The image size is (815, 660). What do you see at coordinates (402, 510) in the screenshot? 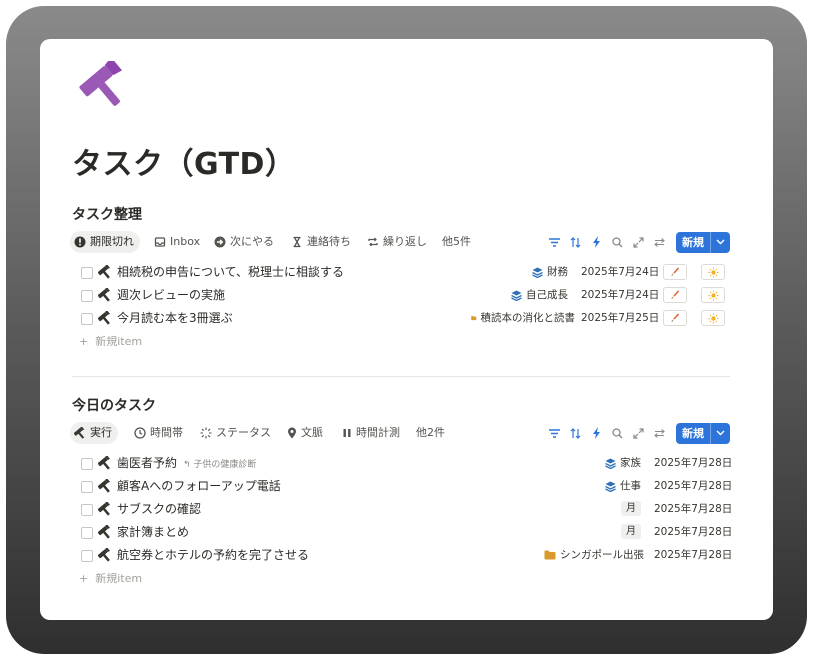
I see `table-row: サブスクの確認 月 2025年7月28日` at bounding box center [402, 510].